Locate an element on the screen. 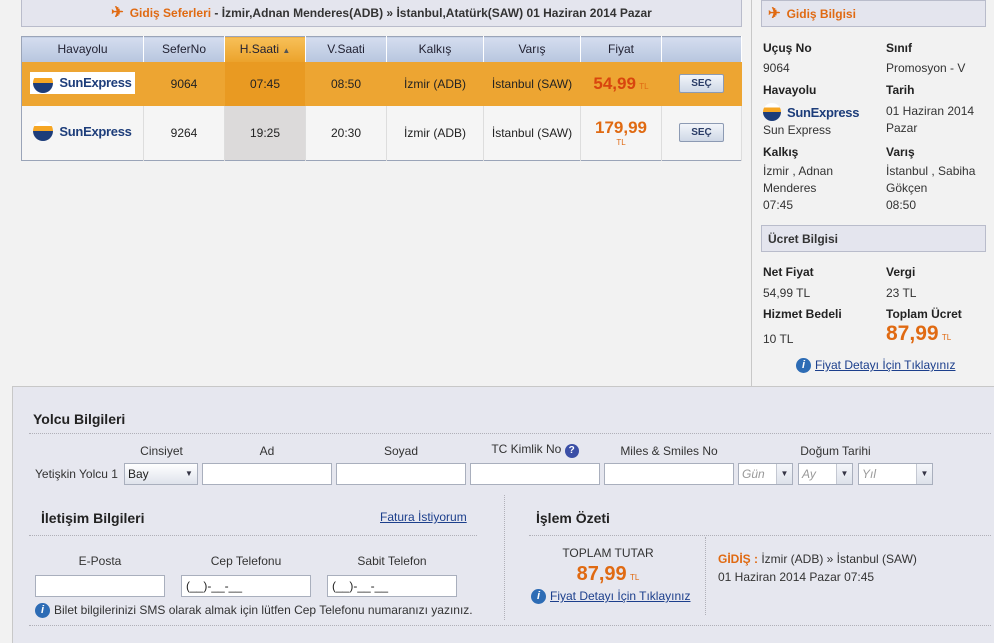 This screenshot has height=643, width=994. arr-value-2: Gökçen is located at coordinates (907, 188).